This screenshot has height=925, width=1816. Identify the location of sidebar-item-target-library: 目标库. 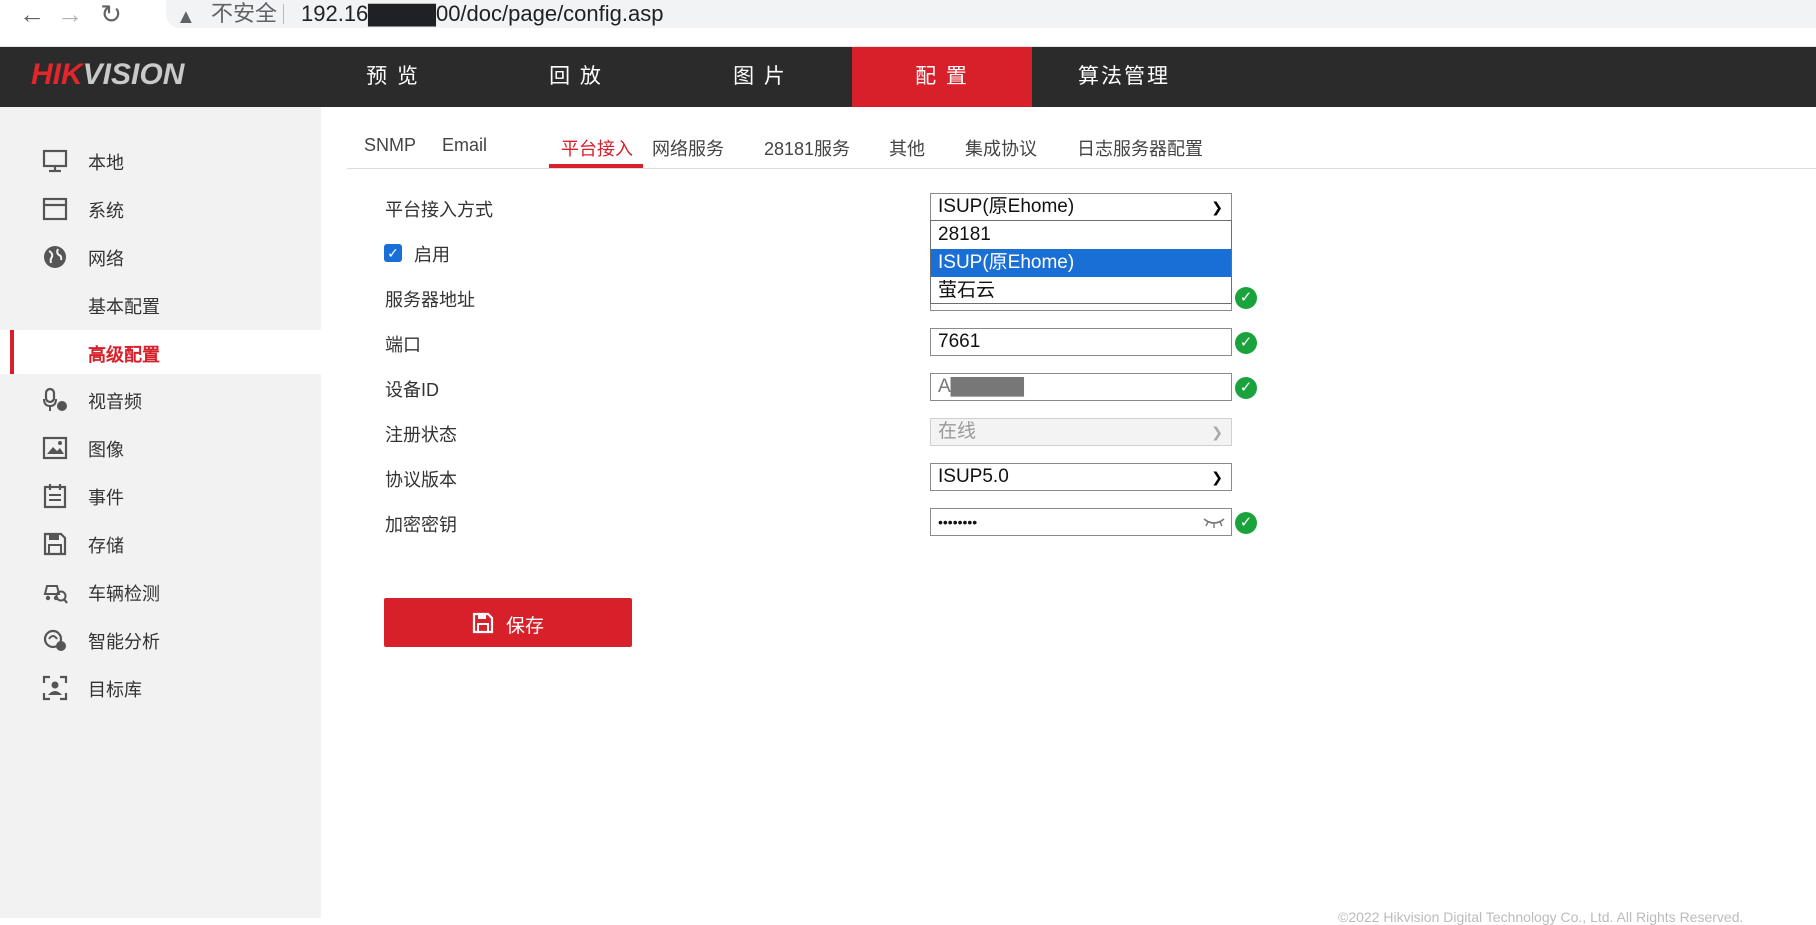
(160, 687).